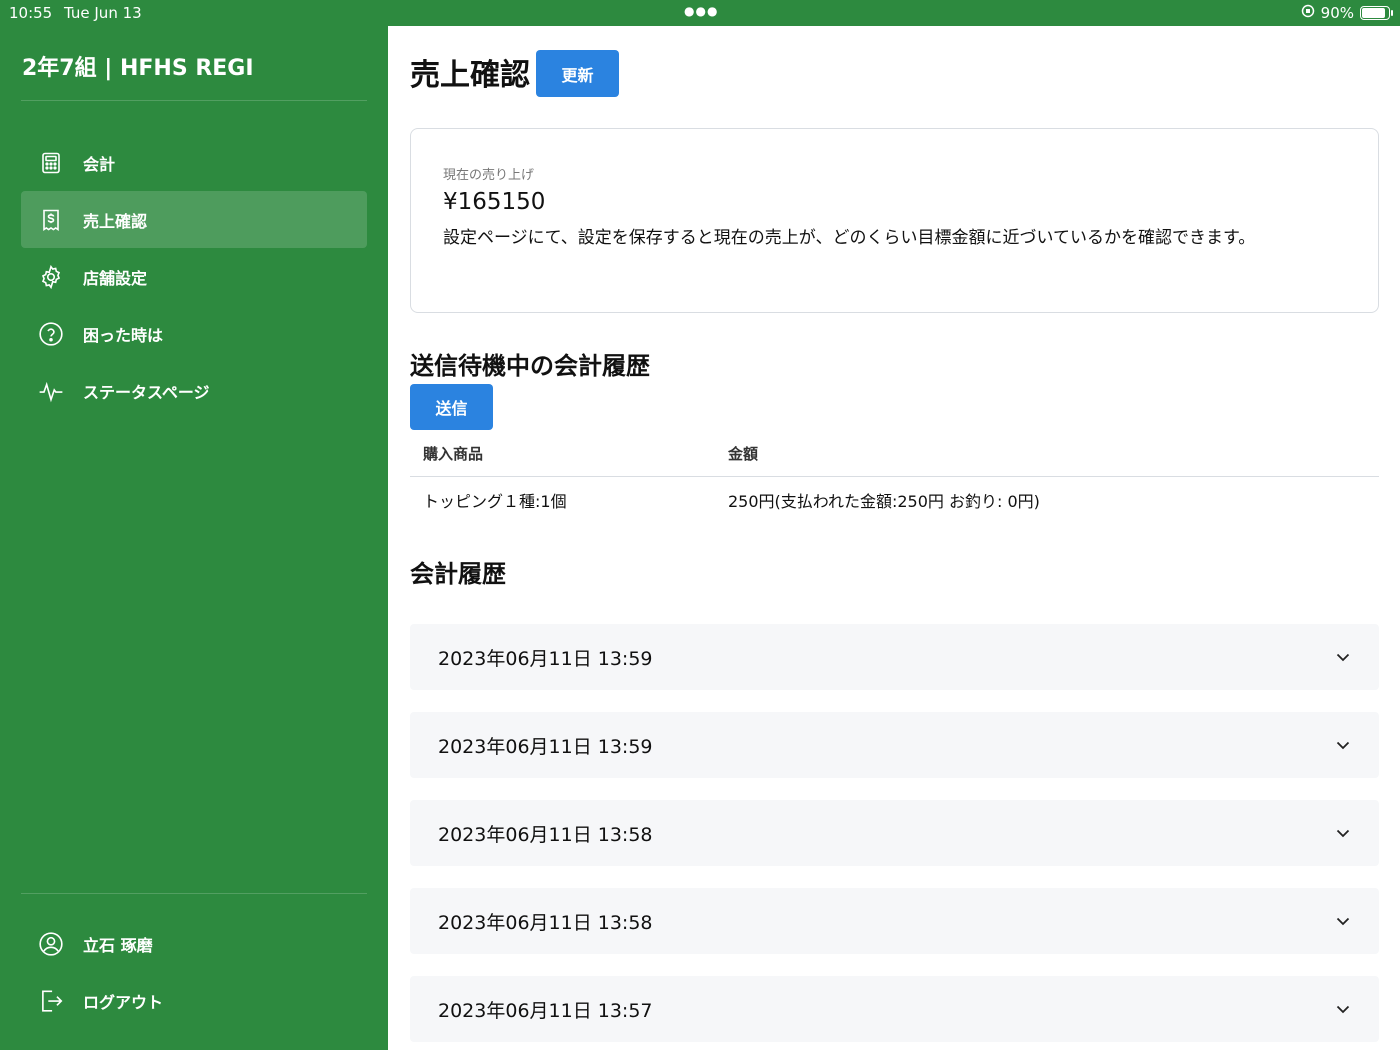  Describe the element at coordinates (1376, 13) in the screenshot. I see `battery-icon` at that location.